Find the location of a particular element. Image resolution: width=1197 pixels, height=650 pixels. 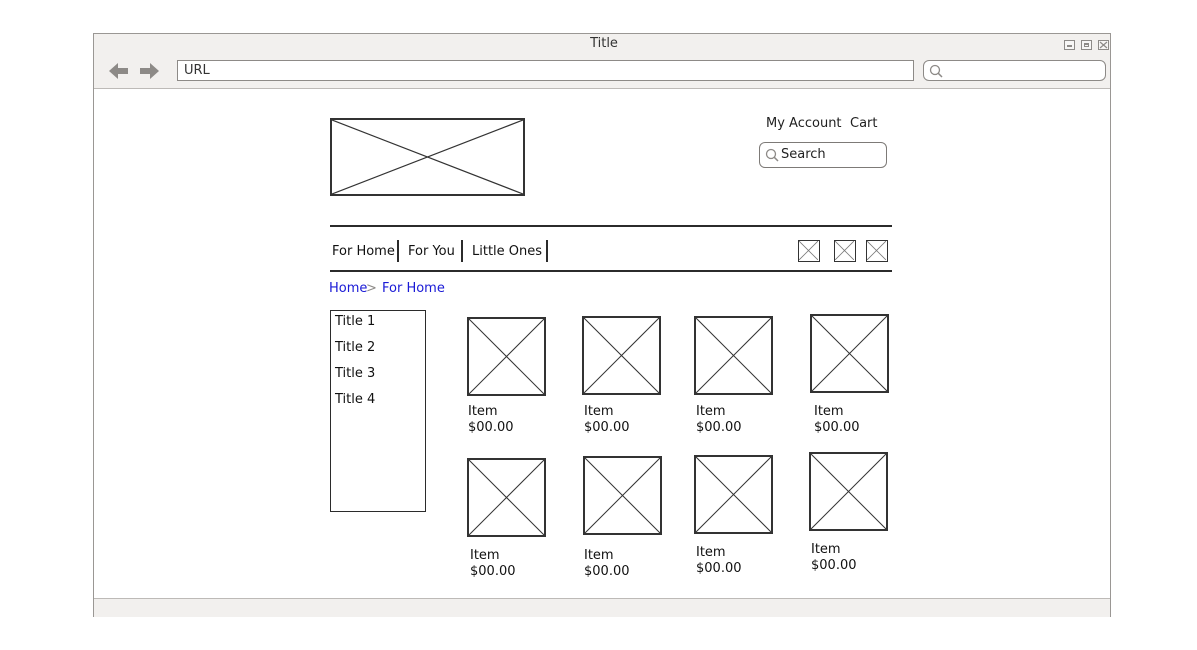

nav-top-divider is located at coordinates (611, 226).